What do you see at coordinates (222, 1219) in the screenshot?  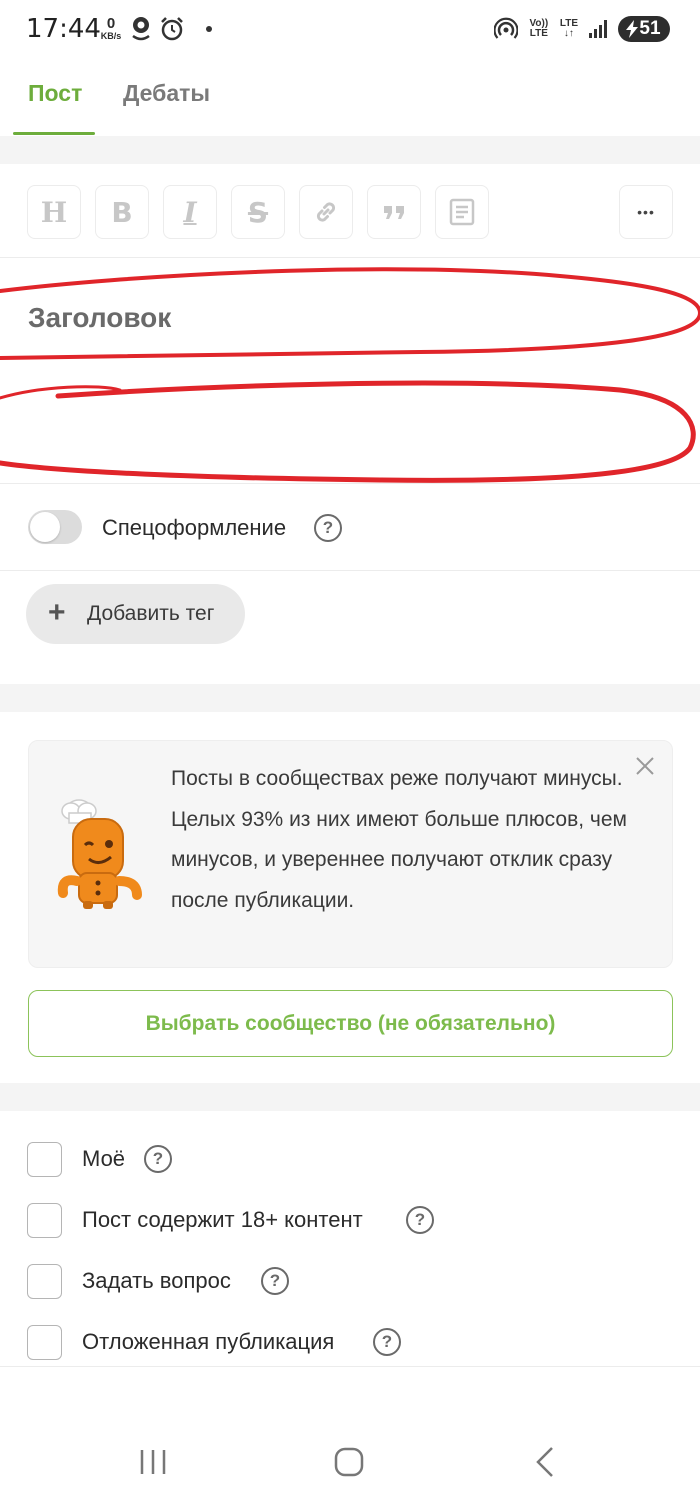 I see `adult-content-label: Пост содержит 18+ контент` at bounding box center [222, 1219].